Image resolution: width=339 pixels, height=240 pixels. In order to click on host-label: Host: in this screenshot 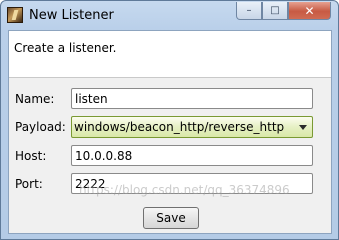, I will do `click(31, 156)`.